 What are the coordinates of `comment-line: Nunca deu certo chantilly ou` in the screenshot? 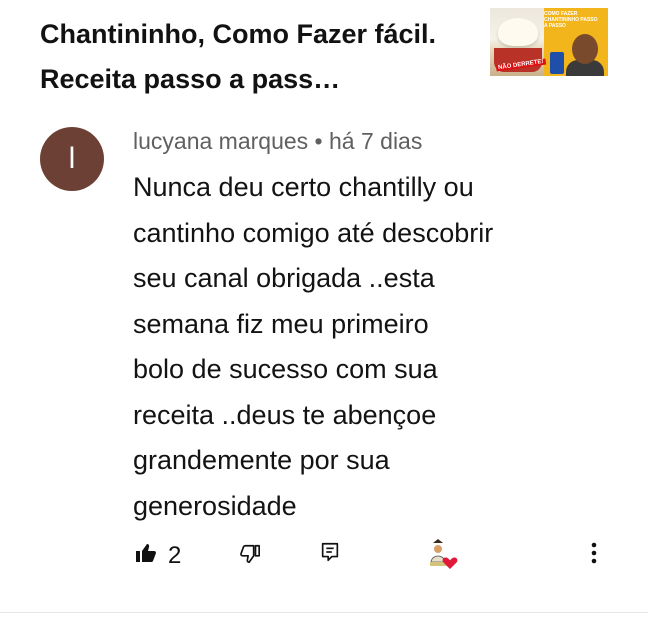 It's located at (303, 187).